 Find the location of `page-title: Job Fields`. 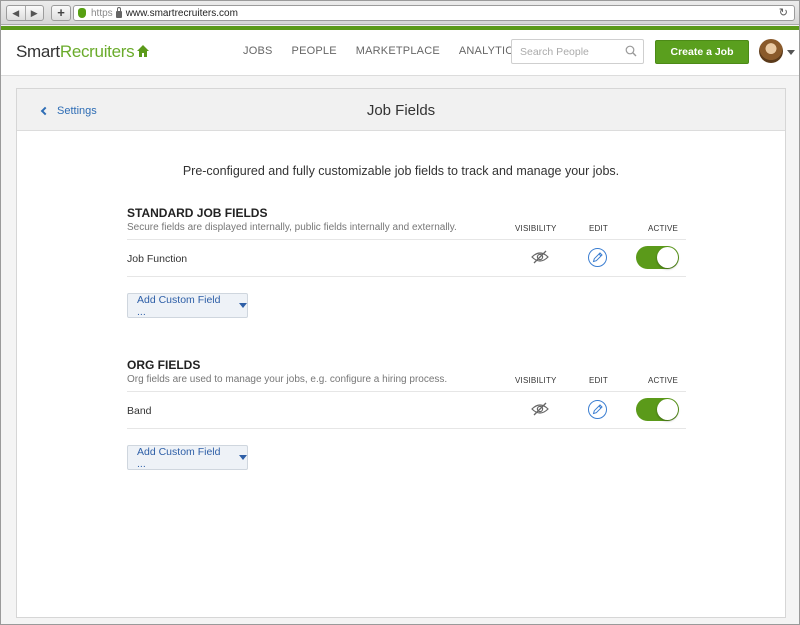

page-title: Job Fields is located at coordinates (401, 110).